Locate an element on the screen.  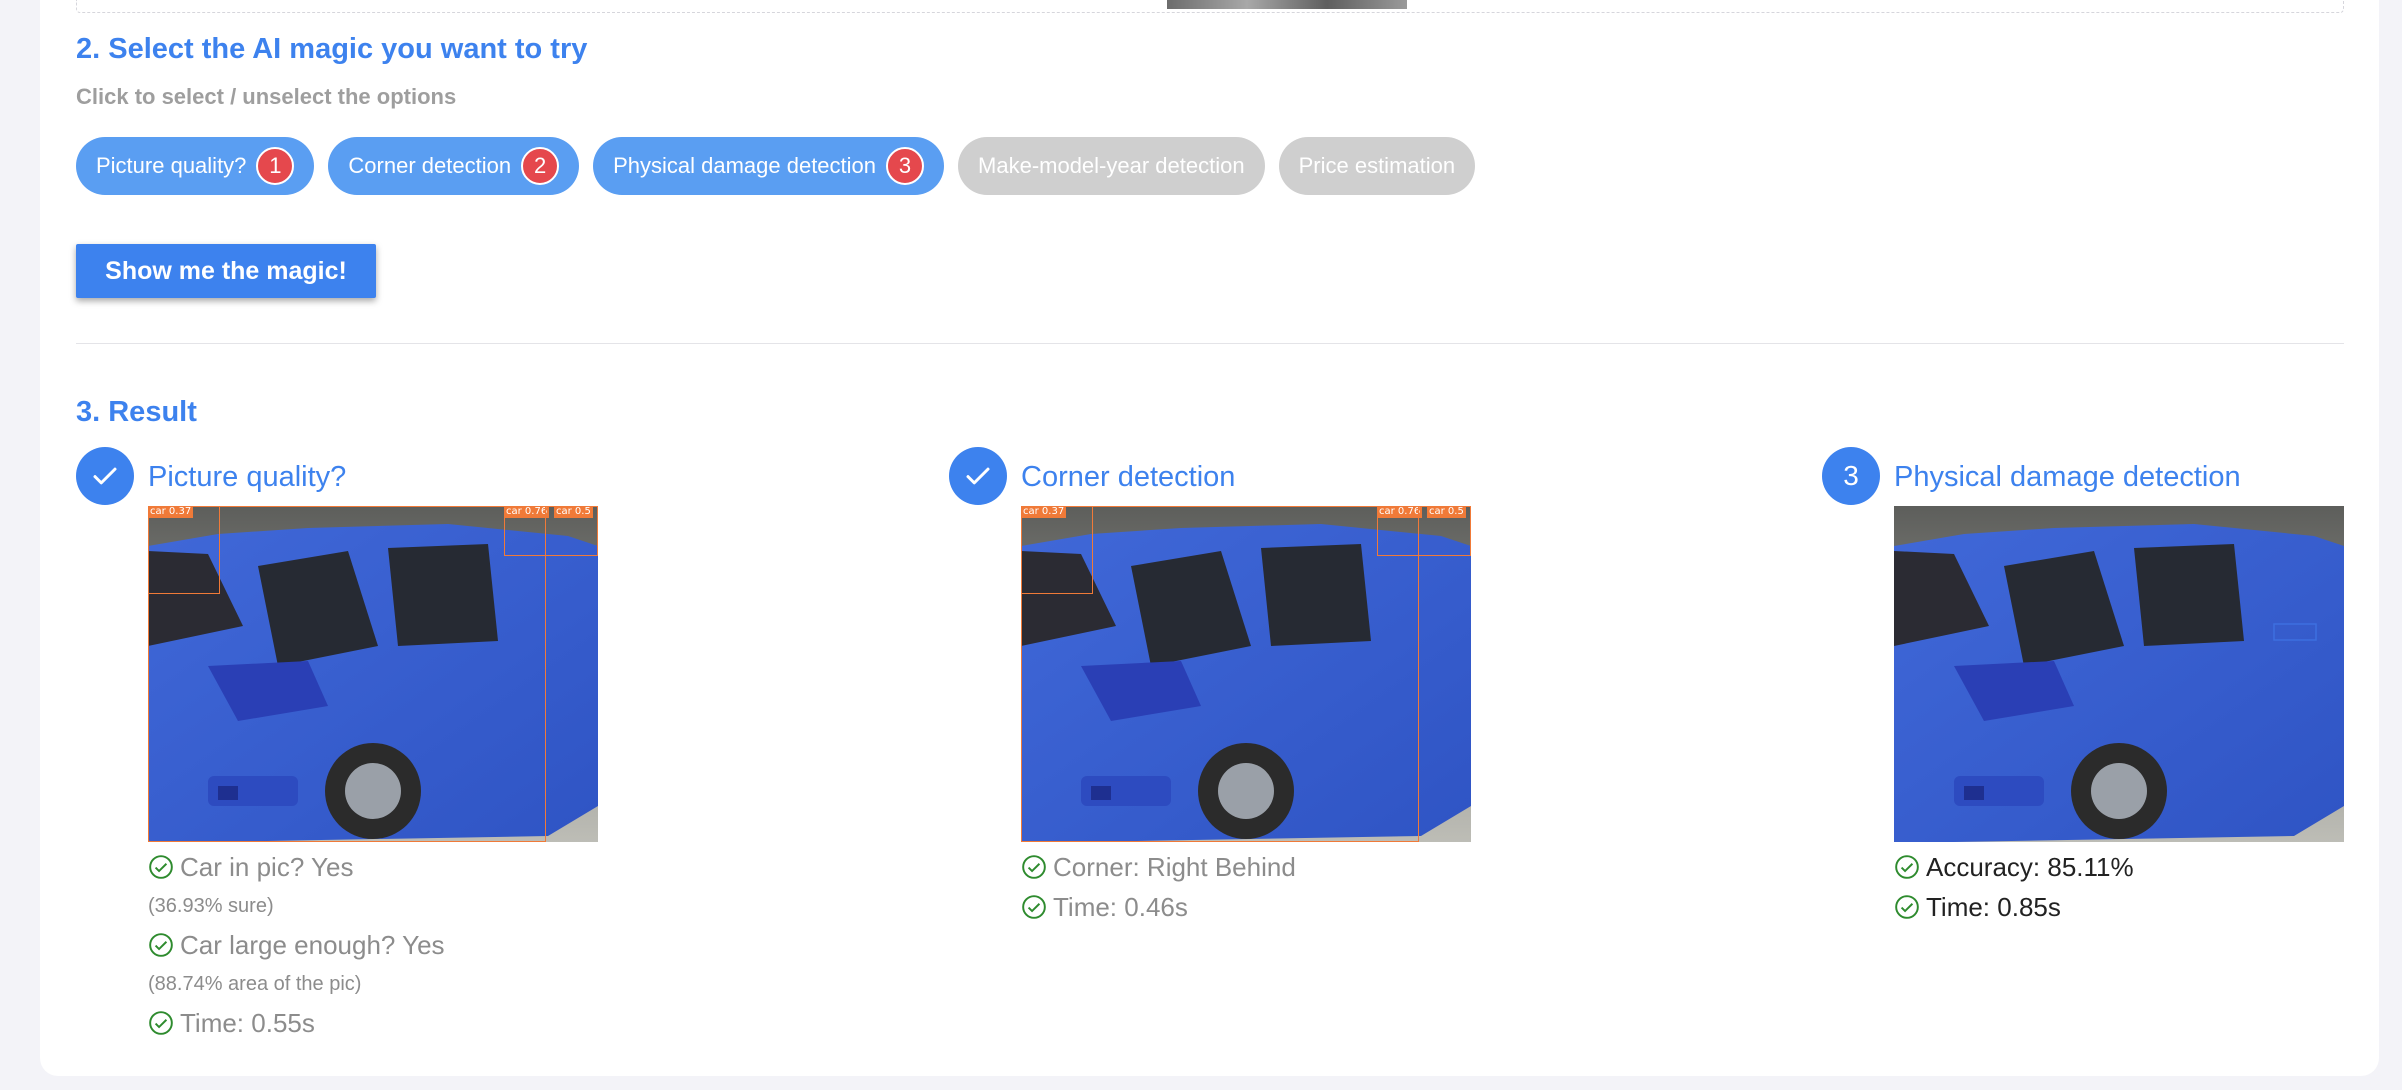
option-label: Physical damage detection is located at coordinates (745, 165).